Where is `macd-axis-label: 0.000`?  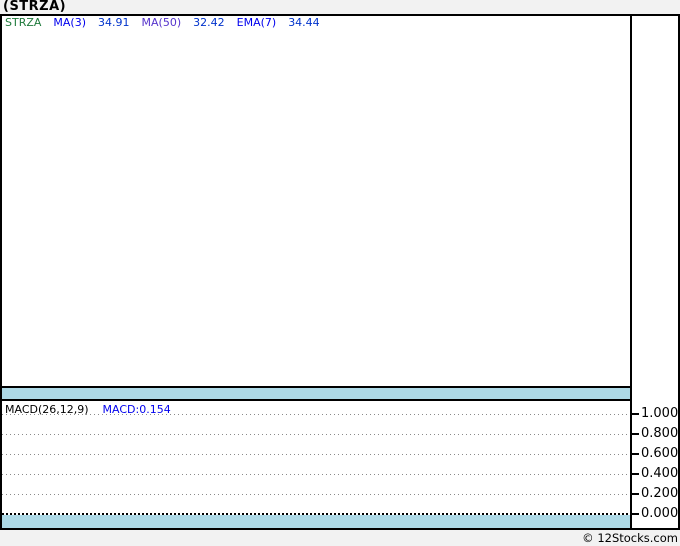 macd-axis-label: 0.000 is located at coordinates (660, 513).